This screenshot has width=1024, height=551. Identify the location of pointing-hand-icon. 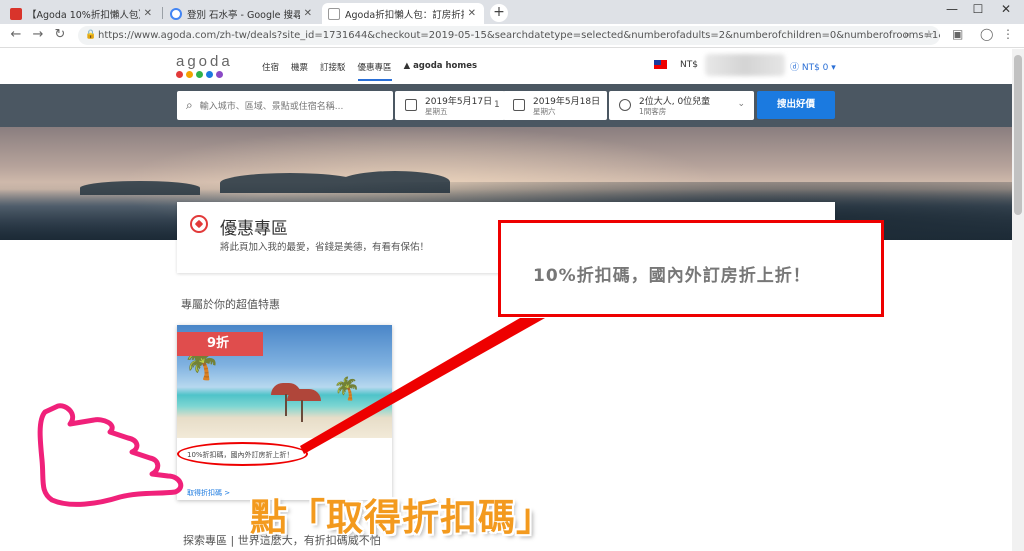
(110, 455).